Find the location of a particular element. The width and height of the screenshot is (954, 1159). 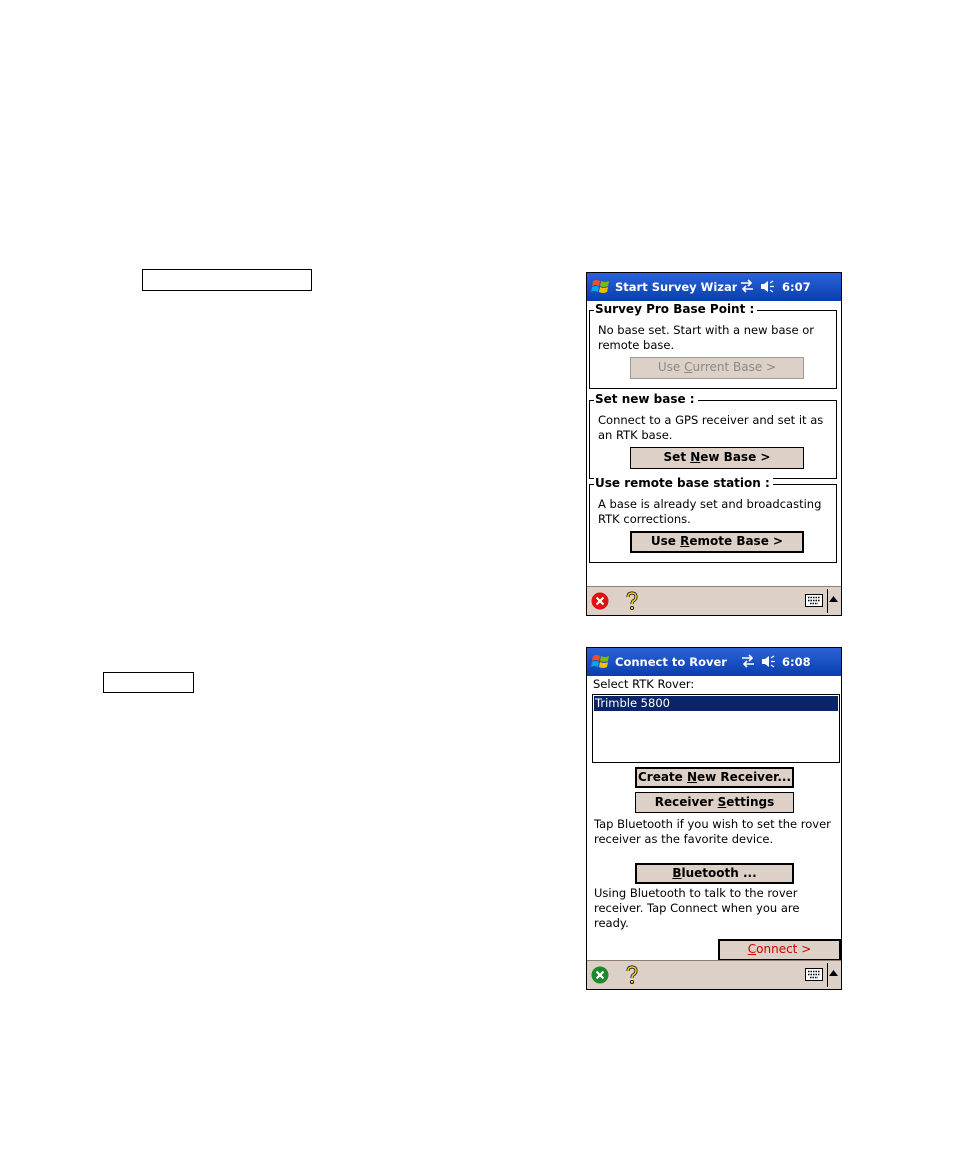

close-icon is located at coordinates (600, 601).